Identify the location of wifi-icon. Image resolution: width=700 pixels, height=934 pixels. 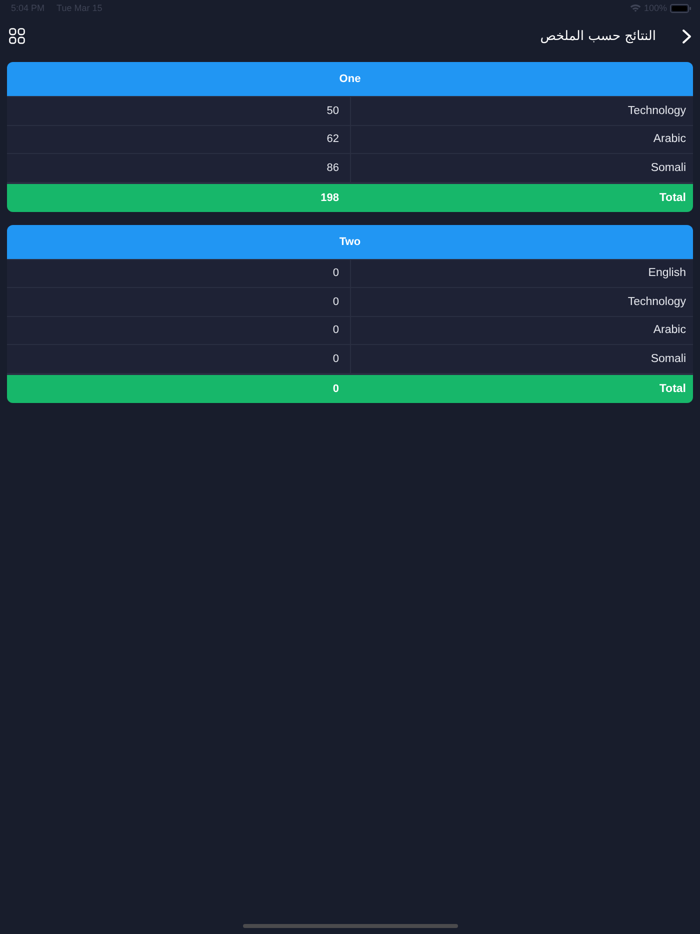
(635, 8).